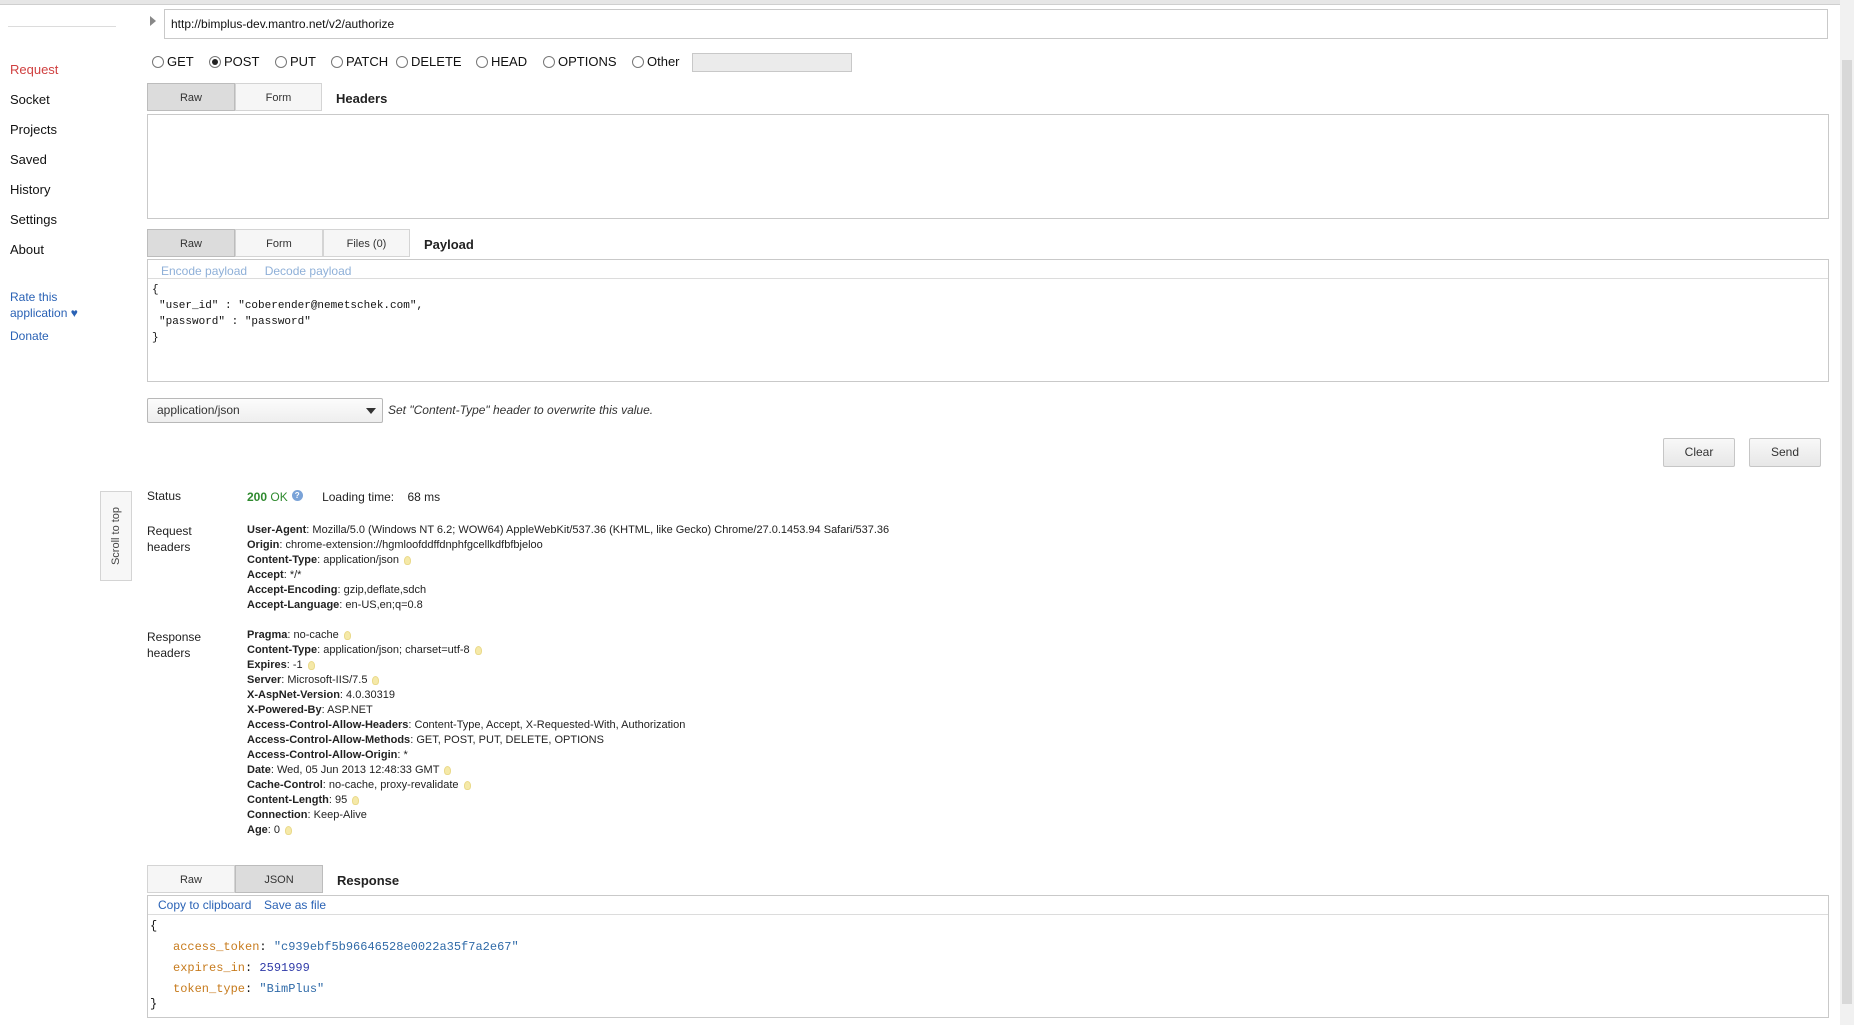 The image size is (1854, 1025). What do you see at coordinates (384, 605) in the screenshot?
I see `header-value: en-US,en;q=0.8` at bounding box center [384, 605].